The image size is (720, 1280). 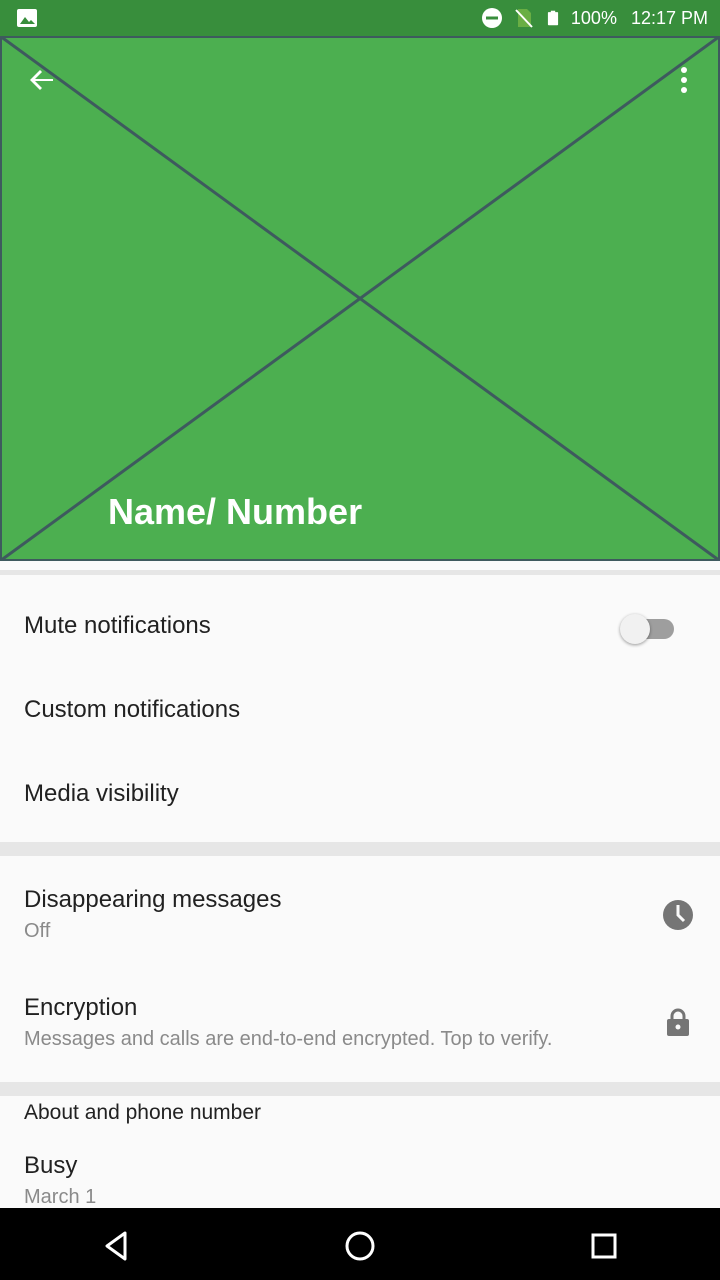 What do you see at coordinates (678, 1022) in the screenshot?
I see `lock-icon` at bounding box center [678, 1022].